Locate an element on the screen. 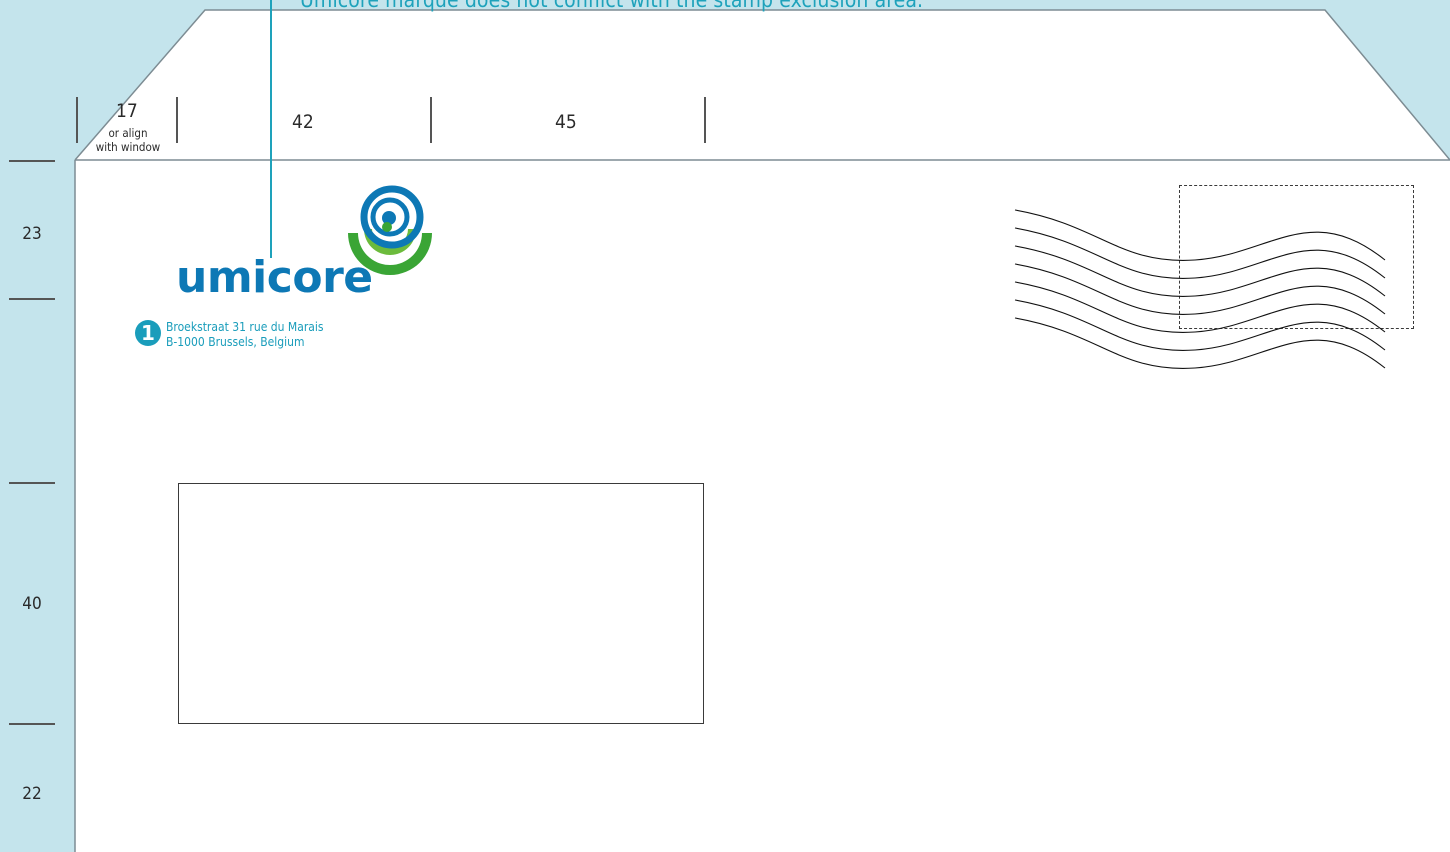 This screenshot has width=1450, height=852. return-address-line2: B-1000 Brussels, Belgium is located at coordinates (235, 342).